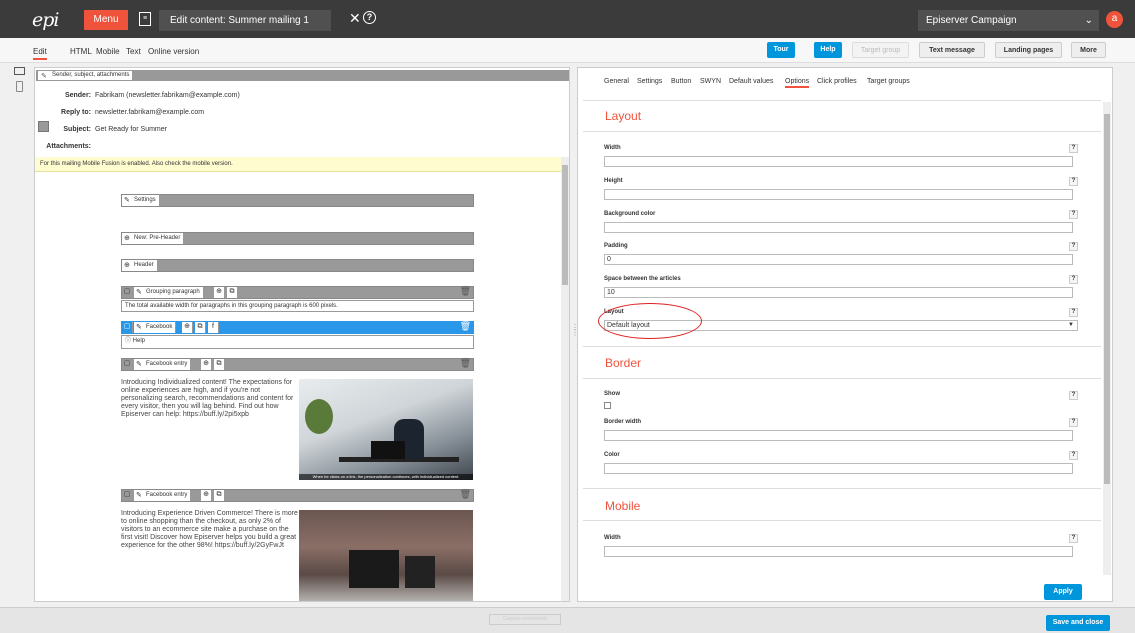 This screenshot has width=1135, height=633. I want to click on preheader-block-label: ⊕ New: Pre-Header, so click(153, 238).